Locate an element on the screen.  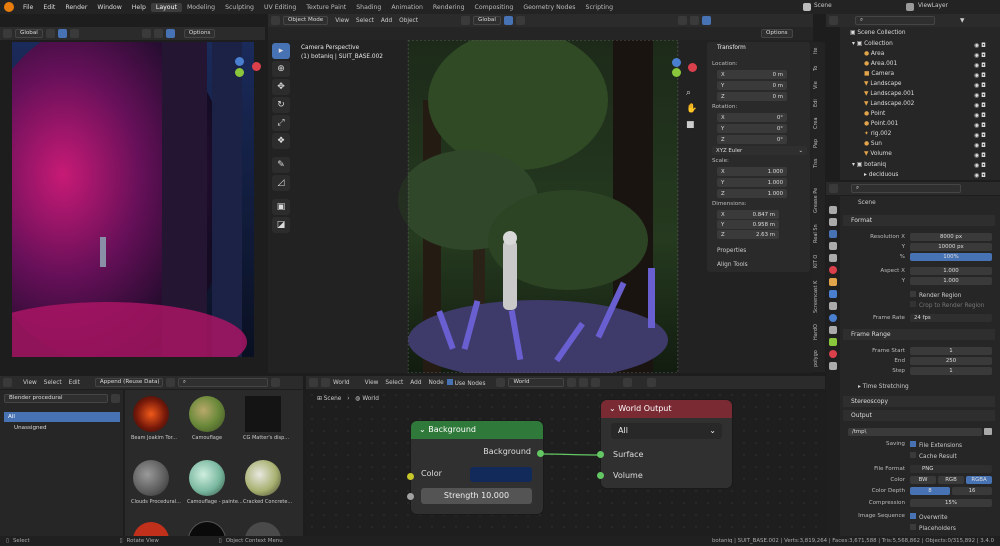
cache-result-checkbox: Cache Result is located at coordinates (933, 456).